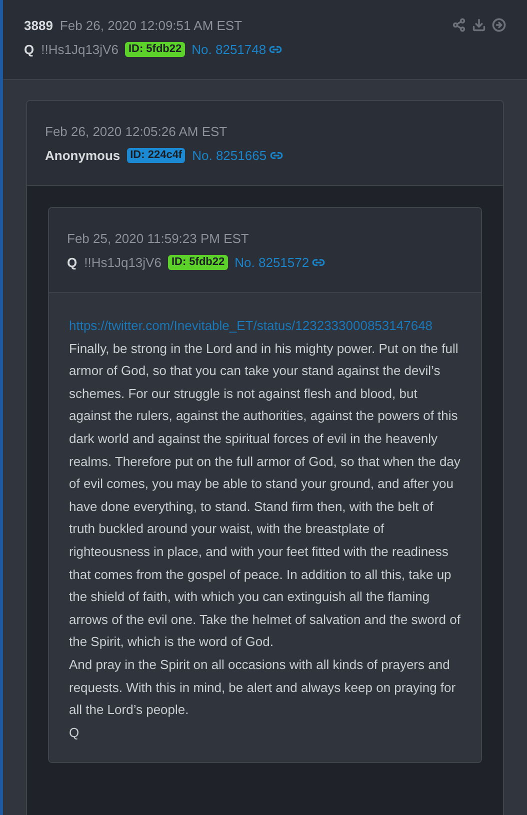 This screenshot has height=815, width=527. What do you see at coordinates (237, 49) in the screenshot?
I see `post-number-link: No. 8251748` at bounding box center [237, 49].